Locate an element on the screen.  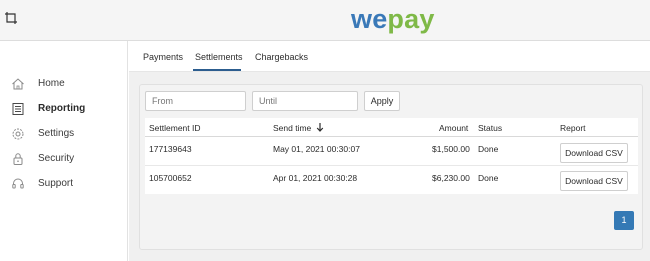
tab-chargebacks: Chargebacks is located at coordinates (281, 57).